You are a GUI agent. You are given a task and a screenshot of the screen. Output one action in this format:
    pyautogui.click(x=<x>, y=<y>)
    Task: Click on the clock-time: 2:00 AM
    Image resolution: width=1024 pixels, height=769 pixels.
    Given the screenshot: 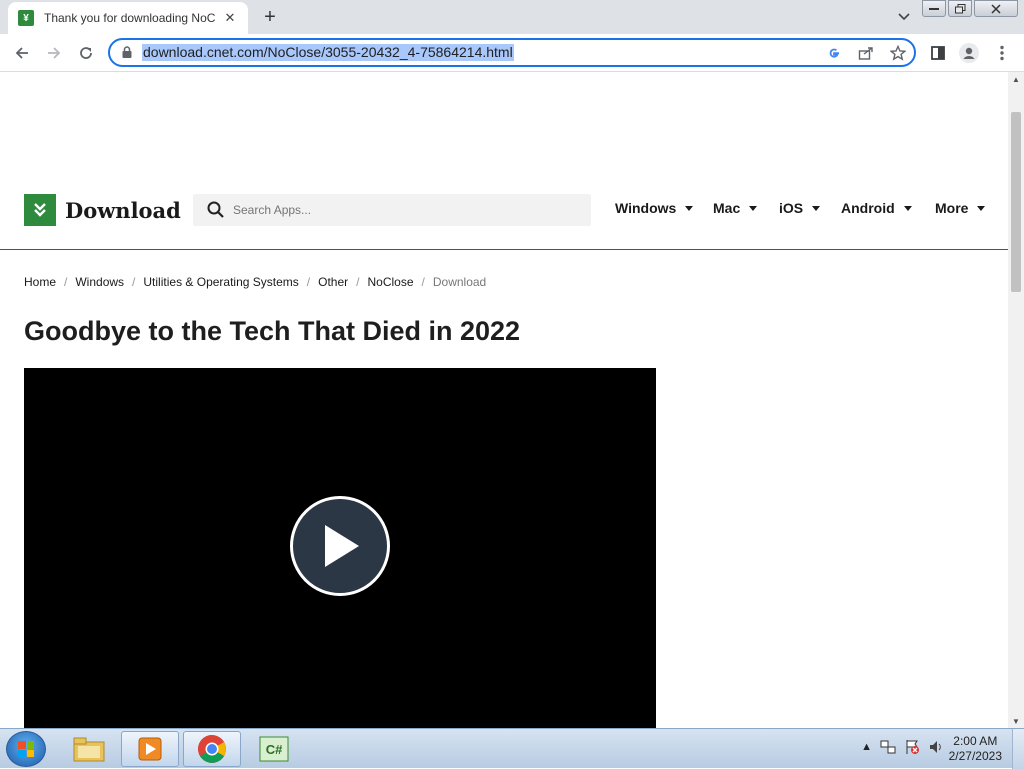 What is the action you would take?
    pyautogui.click(x=975, y=741)
    